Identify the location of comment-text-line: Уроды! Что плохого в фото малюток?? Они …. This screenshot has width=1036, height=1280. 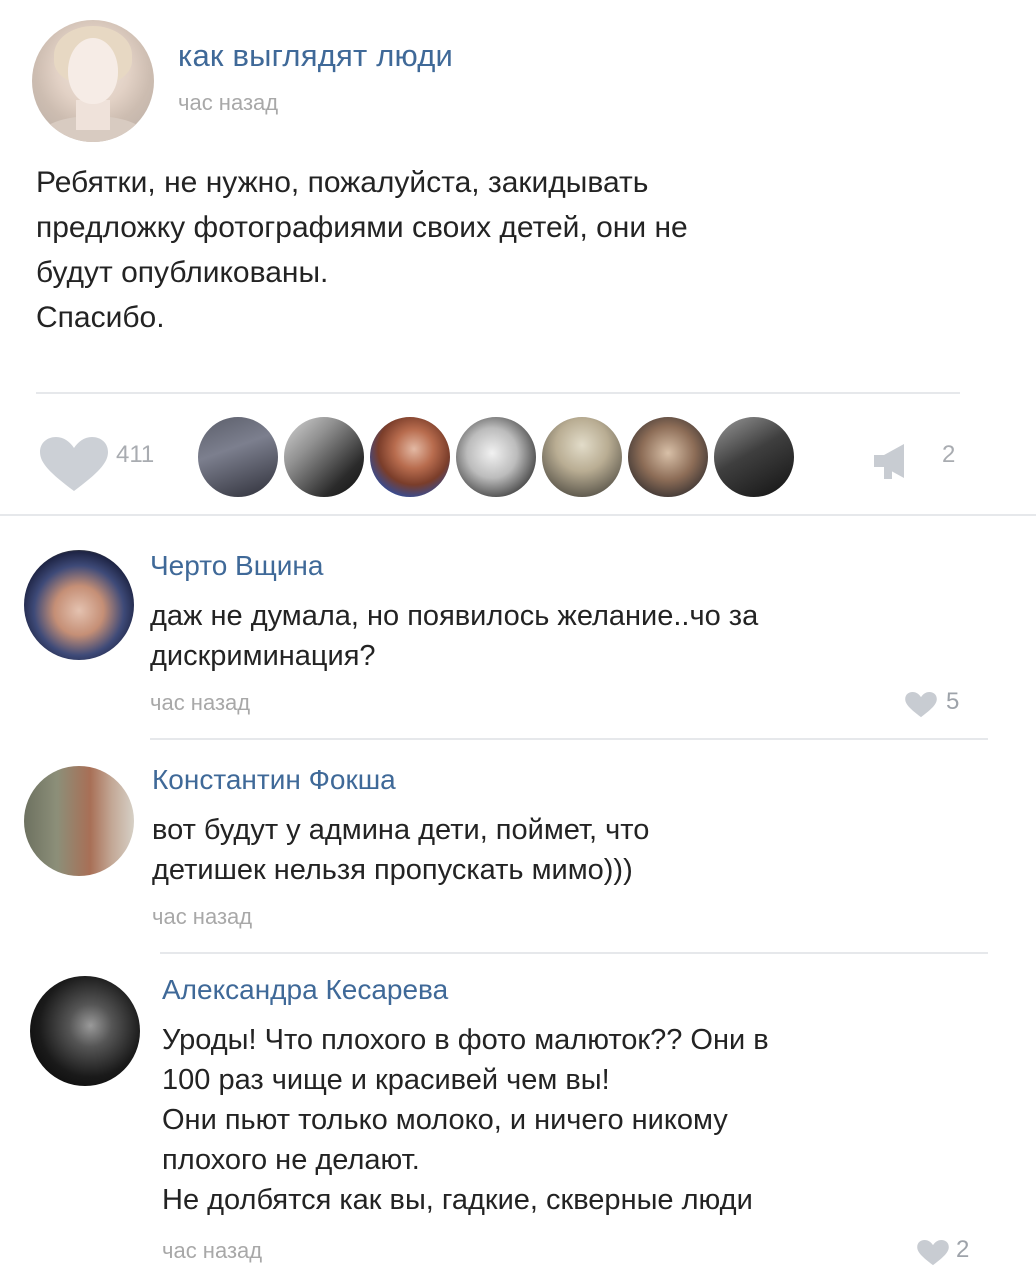
(465, 1040).